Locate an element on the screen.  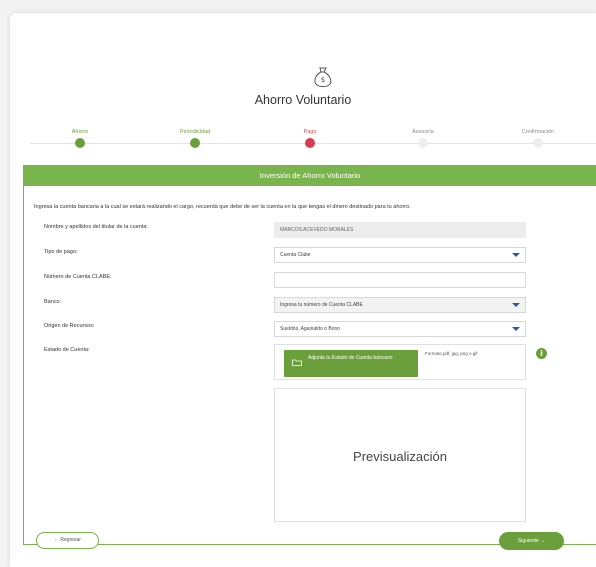
step-dot-periodicidad is located at coordinates (195, 143).